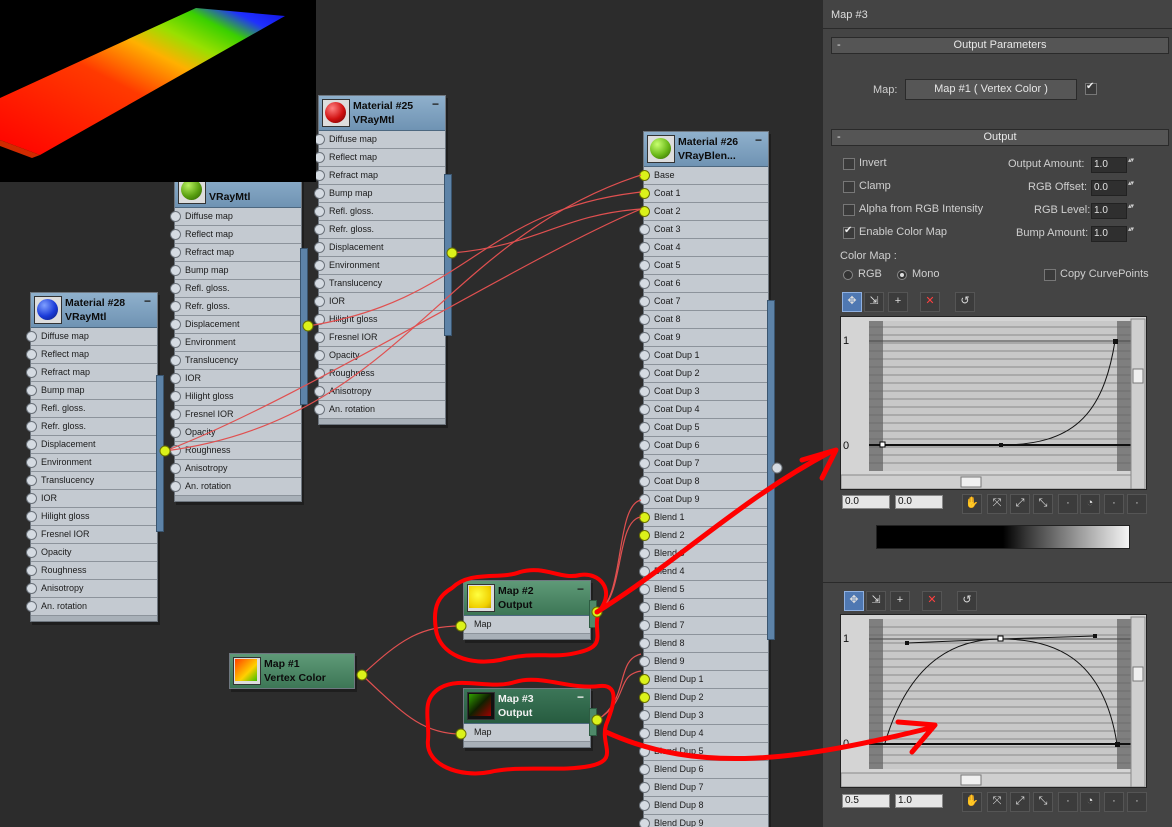  I want to click on node-slot: Blend 6, so click(703, 608).